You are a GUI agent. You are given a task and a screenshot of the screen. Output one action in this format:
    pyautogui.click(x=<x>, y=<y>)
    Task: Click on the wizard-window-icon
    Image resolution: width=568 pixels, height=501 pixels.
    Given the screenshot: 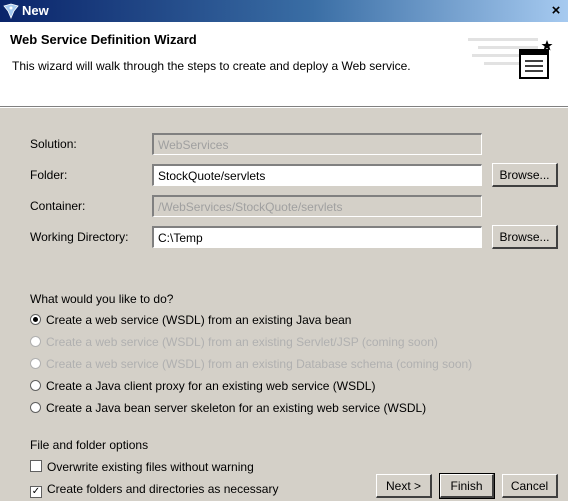 What is the action you would take?
    pyautogui.click(x=536, y=59)
    